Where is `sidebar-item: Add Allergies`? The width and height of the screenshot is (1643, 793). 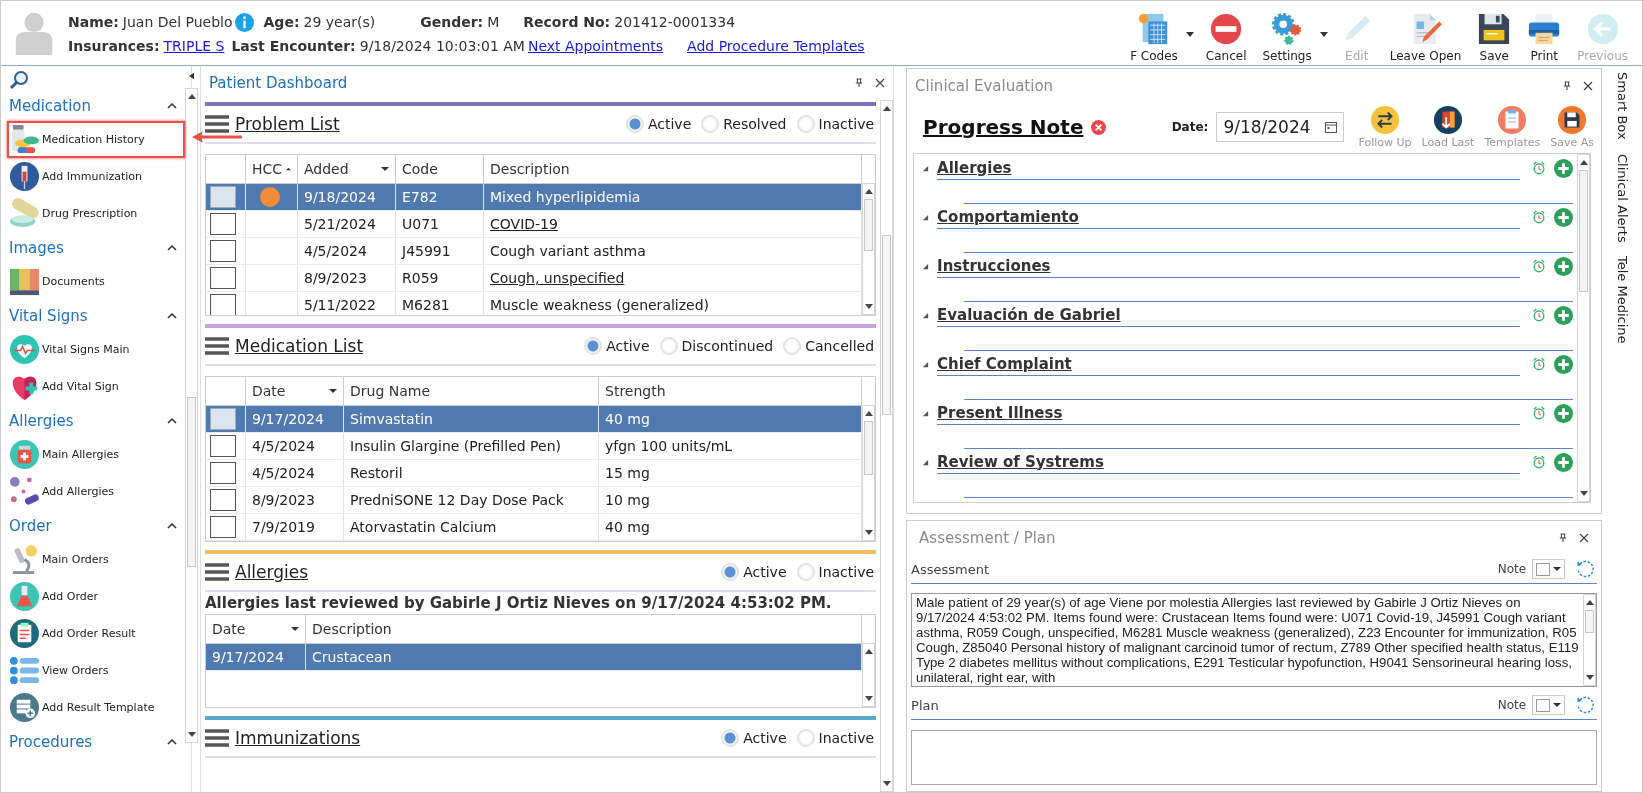
sidebar-item: Add Allergies is located at coordinates (96, 491).